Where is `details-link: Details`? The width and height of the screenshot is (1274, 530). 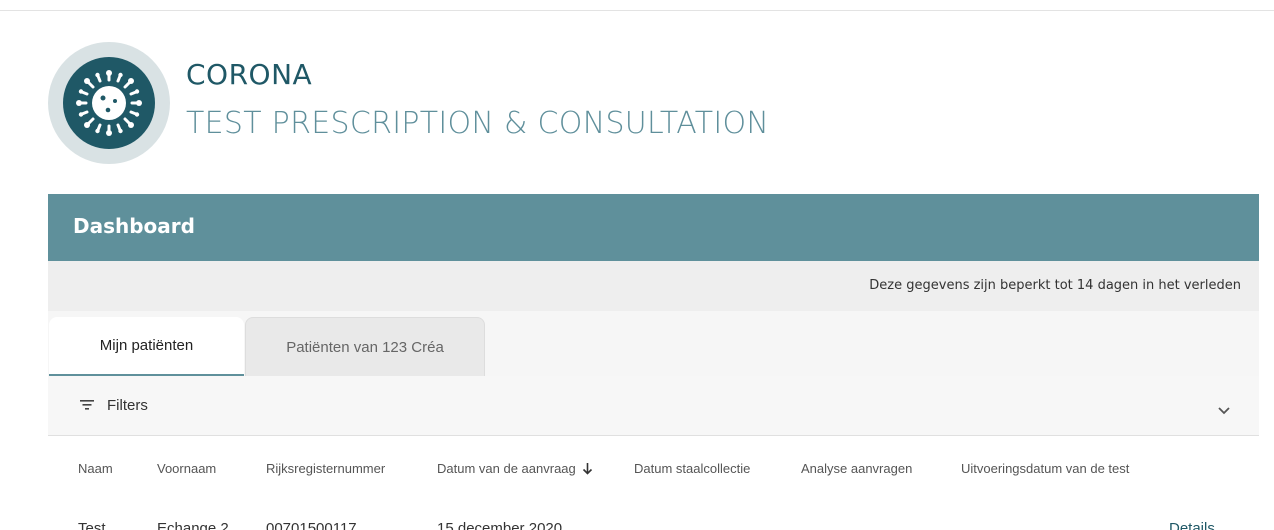 details-link: Details is located at coordinates (1192, 525).